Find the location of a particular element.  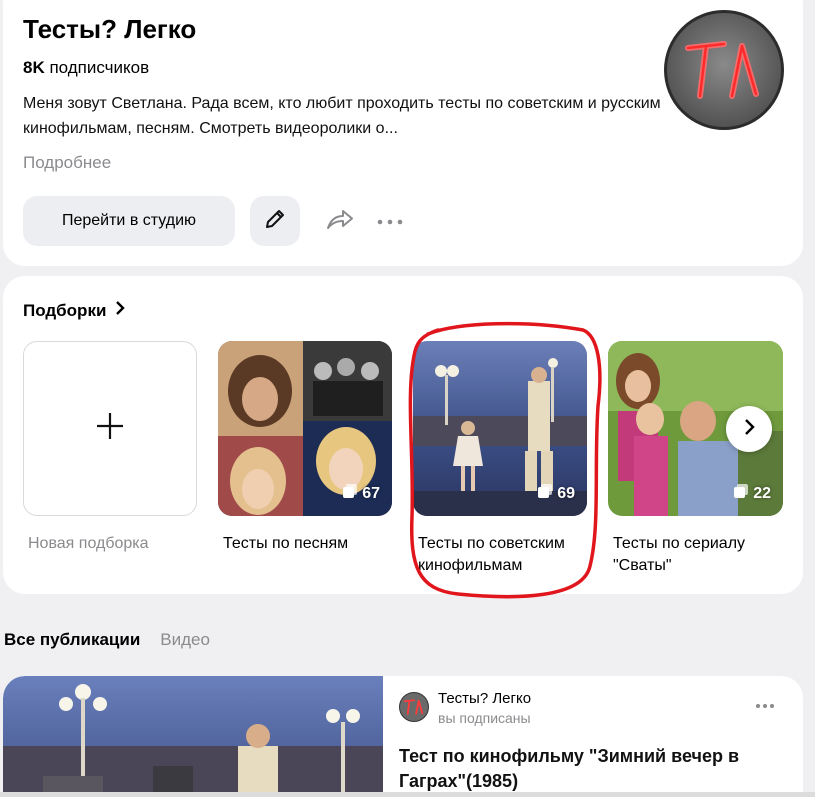

publication-author: Тесты? Легко is located at coordinates (484, 698).